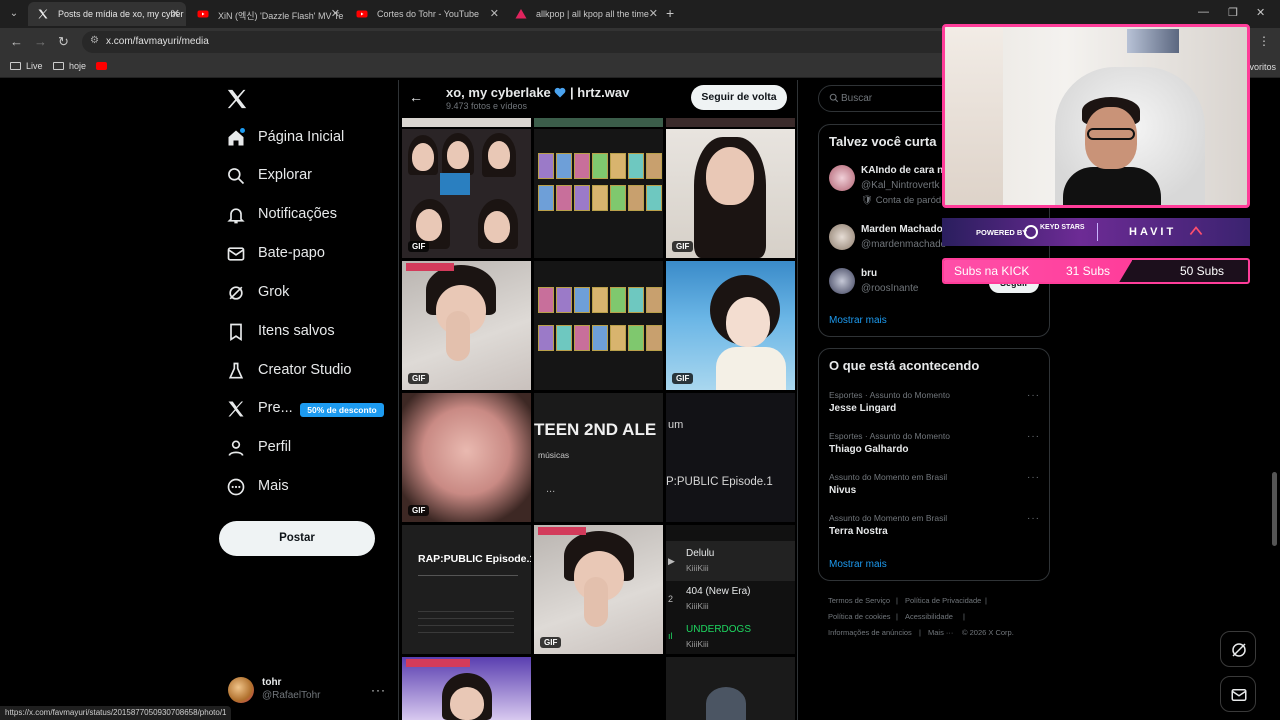 This screenshot has height=720, width=1280. What do you see at coordinates (862, 408) in the screenshot?
I see `trend-name: Jesse Lingard` at bounding box center [862, 408].